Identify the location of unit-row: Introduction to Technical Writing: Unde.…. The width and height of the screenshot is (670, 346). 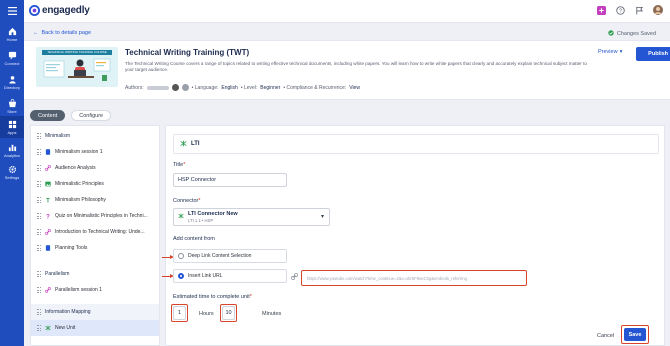
(95, 232).